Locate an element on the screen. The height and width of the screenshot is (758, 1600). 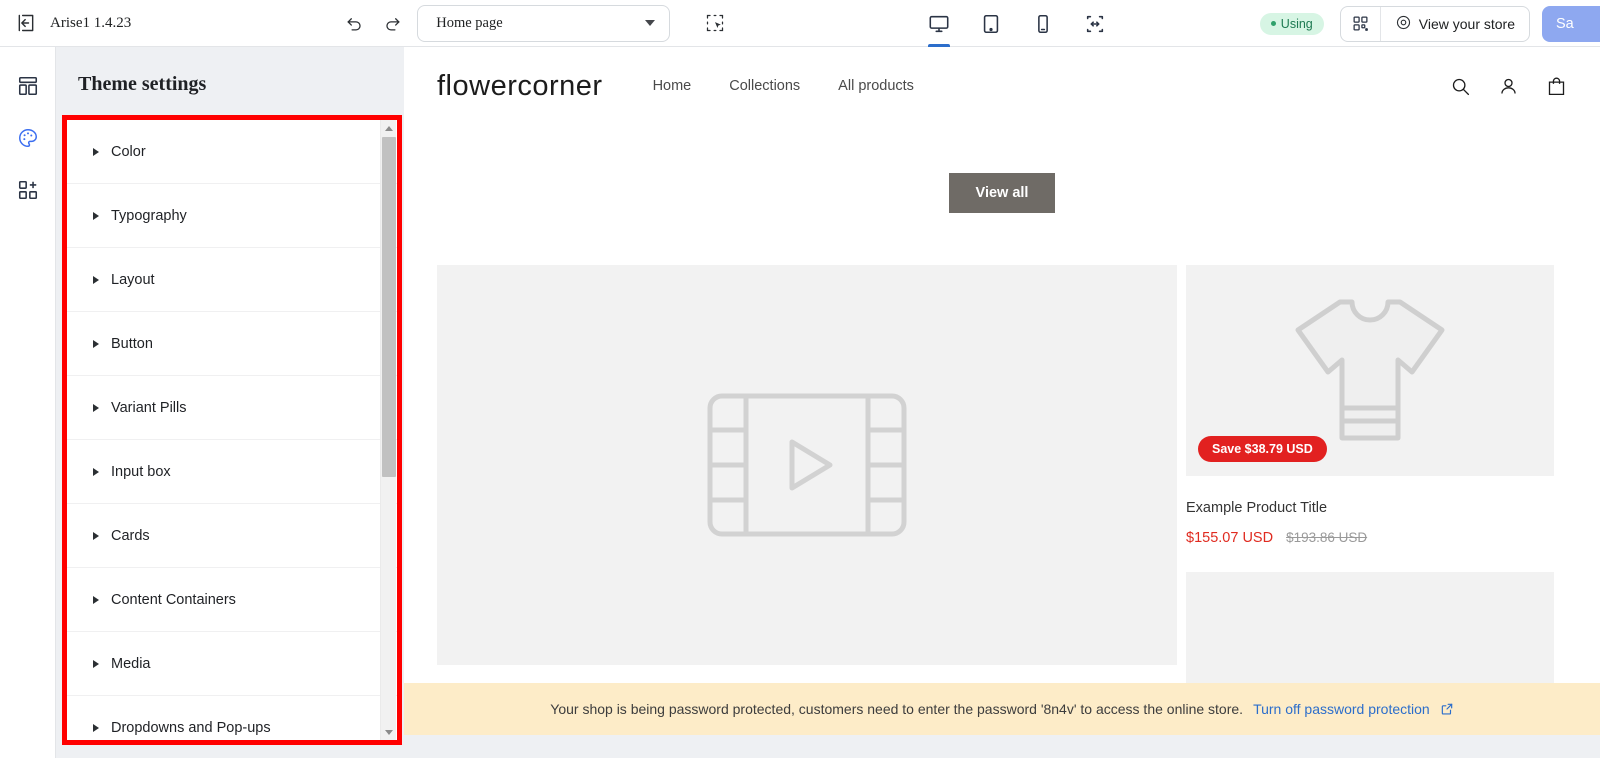
undo-icon is located at coordinates (354, 23).